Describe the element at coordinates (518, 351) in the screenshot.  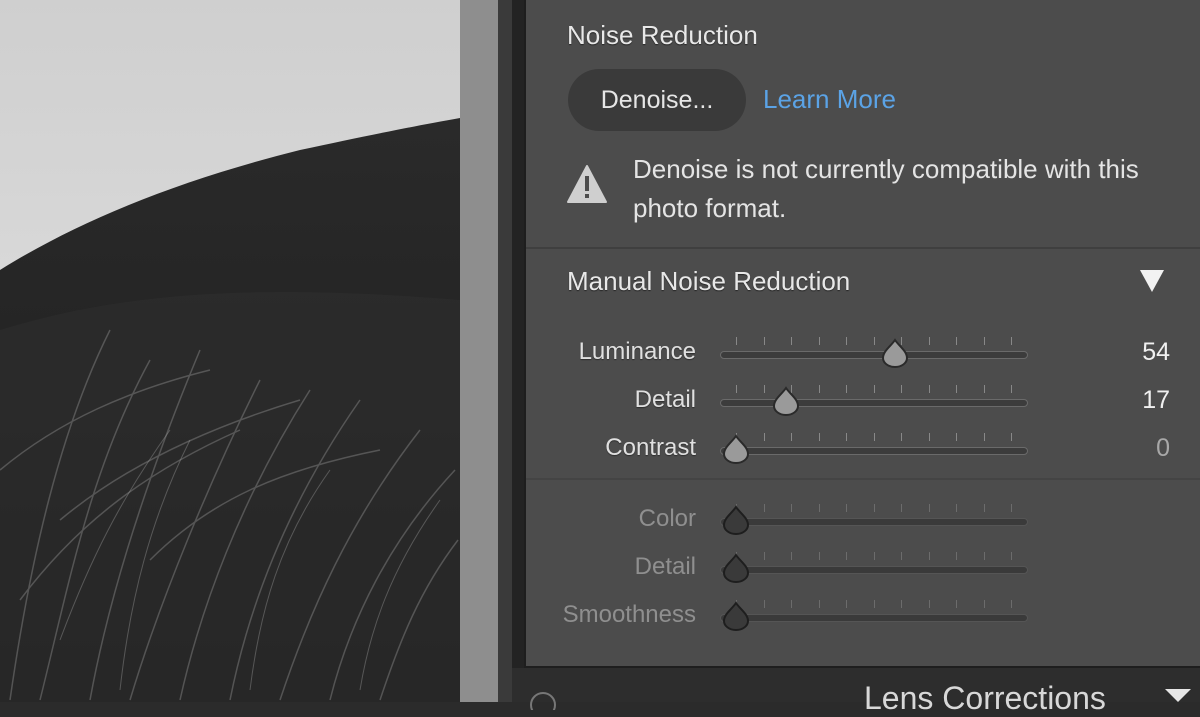
I see `panel-edge` at that location.